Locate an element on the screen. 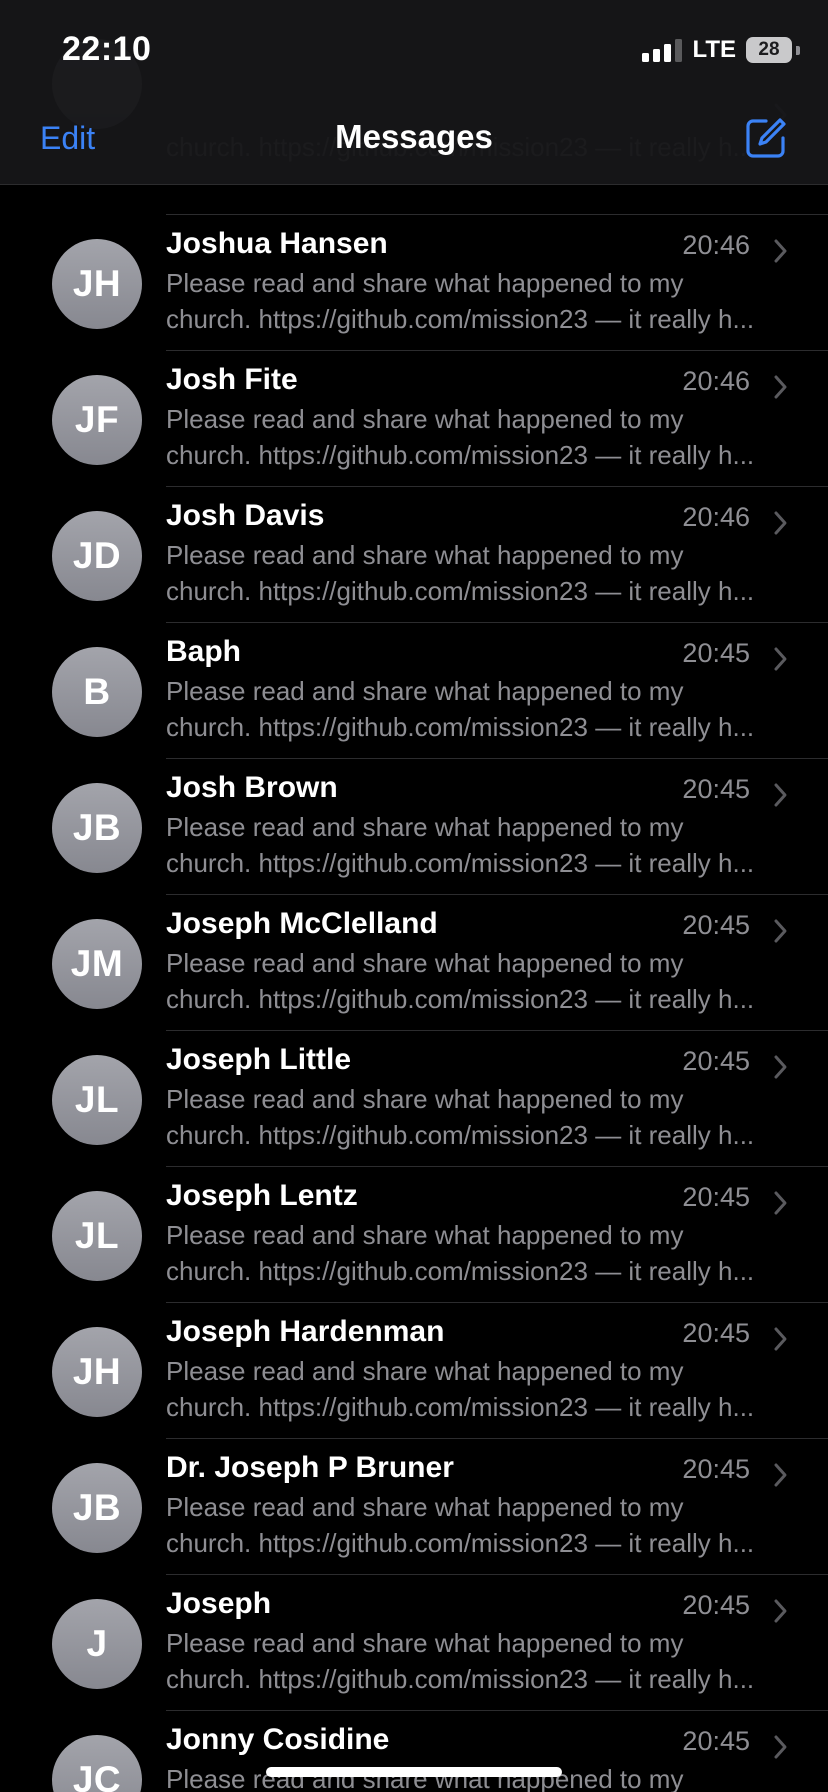 The height and width of the screenshot is (1792, 828). contact-name: Baph is located at coordinates (203, 651).